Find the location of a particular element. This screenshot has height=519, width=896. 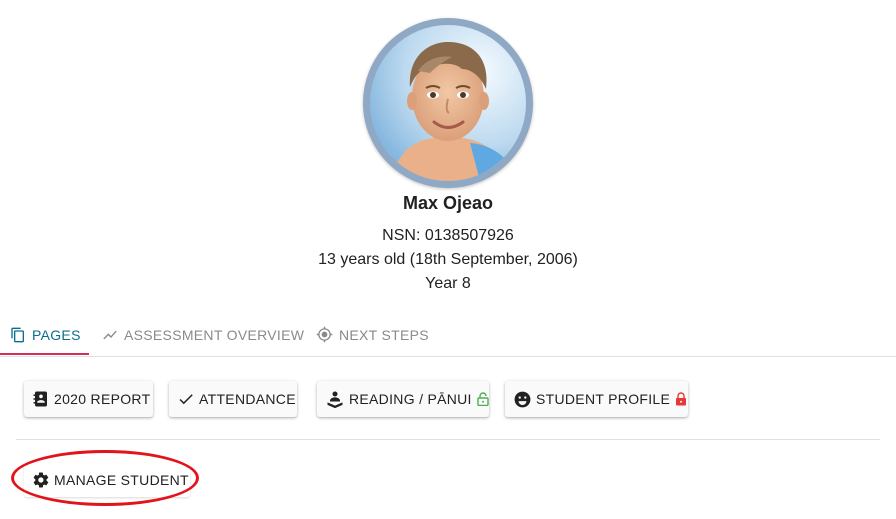

attendance-label: ATTENDANCE is located at coordinates (247, 399).